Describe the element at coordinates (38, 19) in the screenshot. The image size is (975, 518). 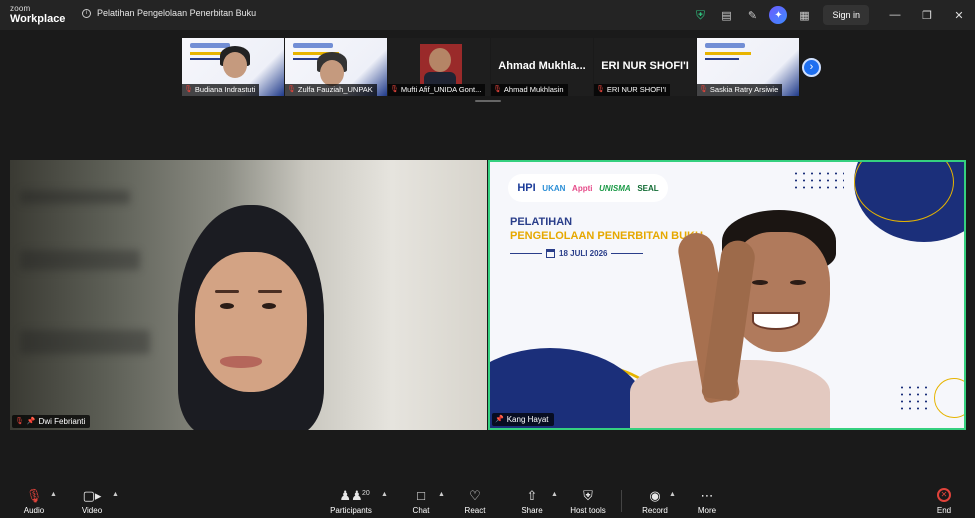
I see `logo-line2: Workplace` at that location.